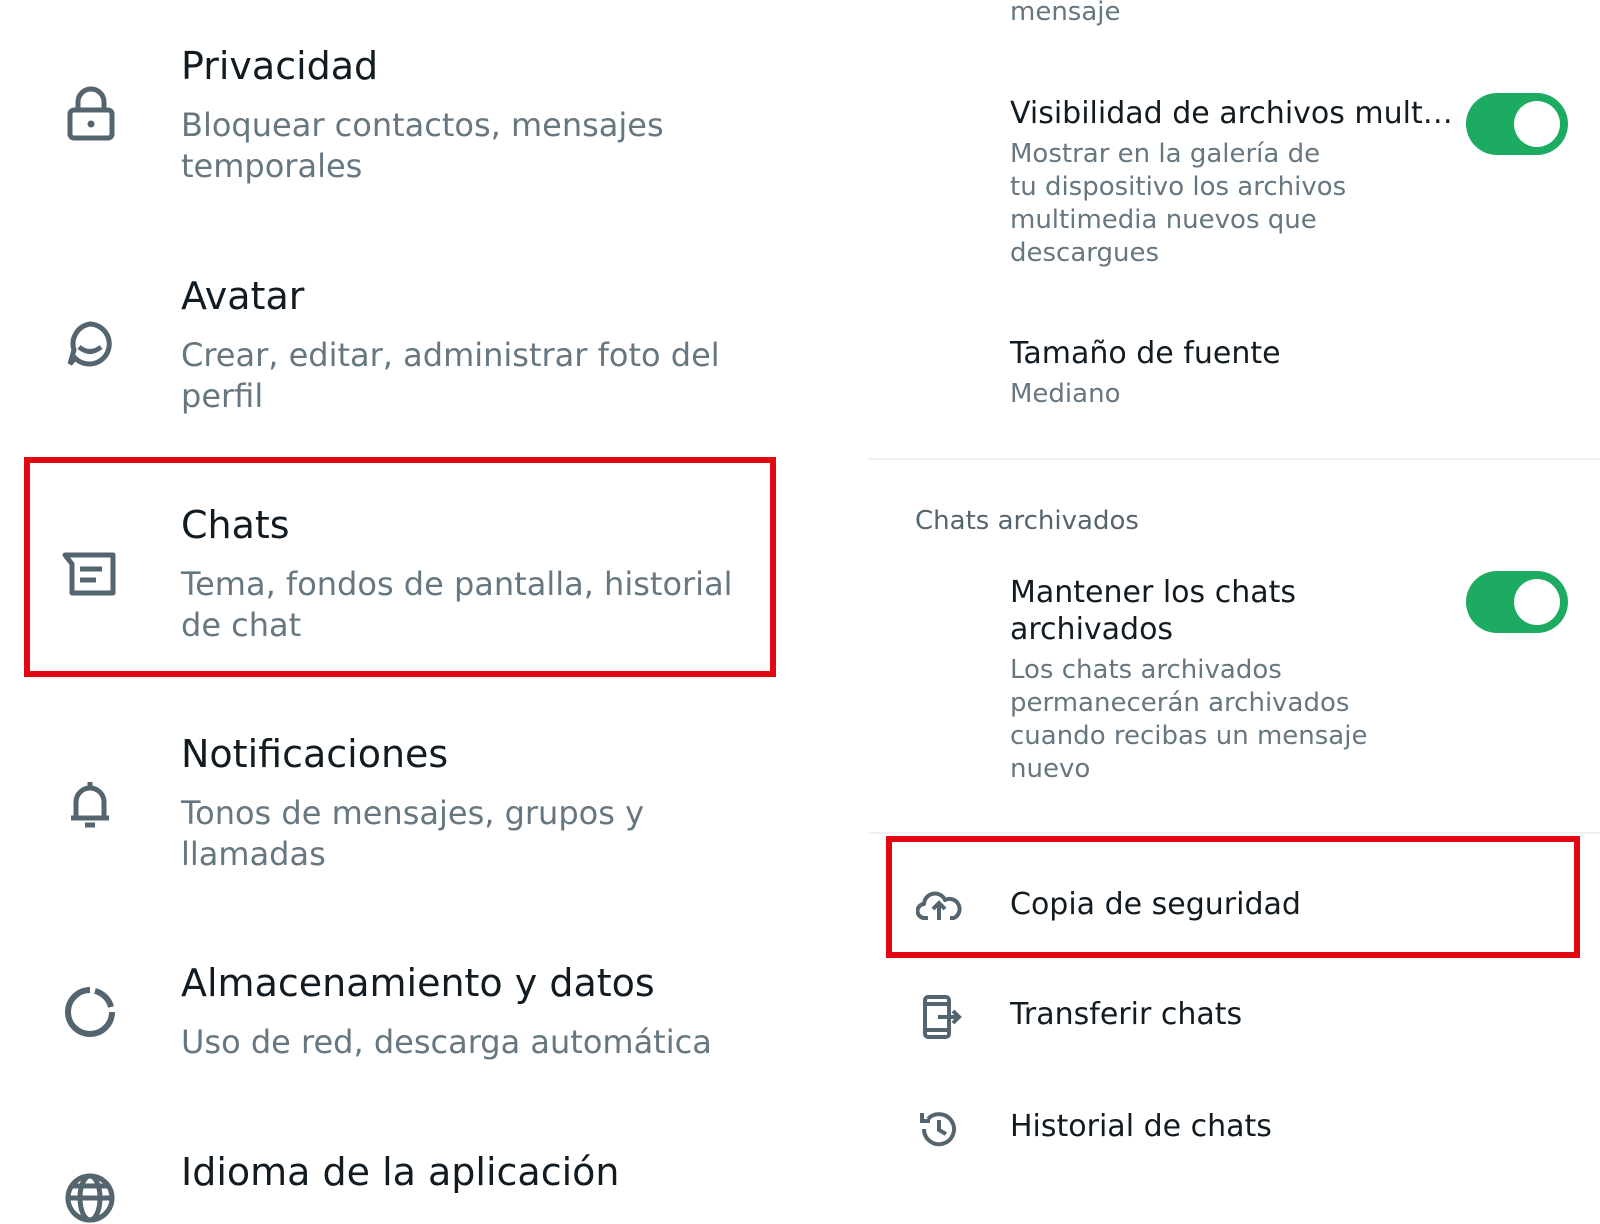  I want to click on phone-transfer-icon, so click(942, 1017).